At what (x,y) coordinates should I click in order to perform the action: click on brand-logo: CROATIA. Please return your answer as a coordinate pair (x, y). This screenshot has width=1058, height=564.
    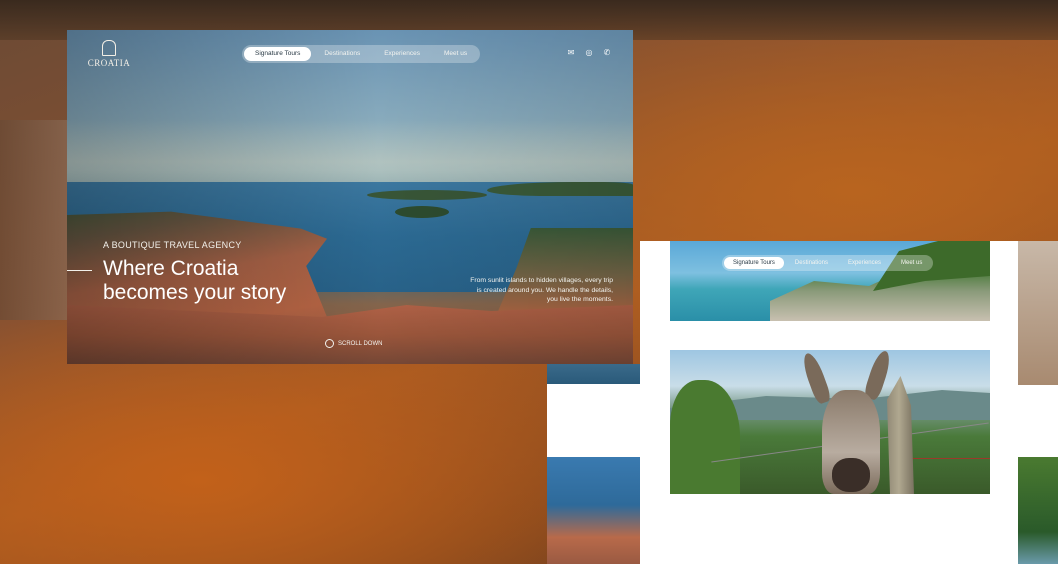
    Looking at the image, I should click on (109, 54).